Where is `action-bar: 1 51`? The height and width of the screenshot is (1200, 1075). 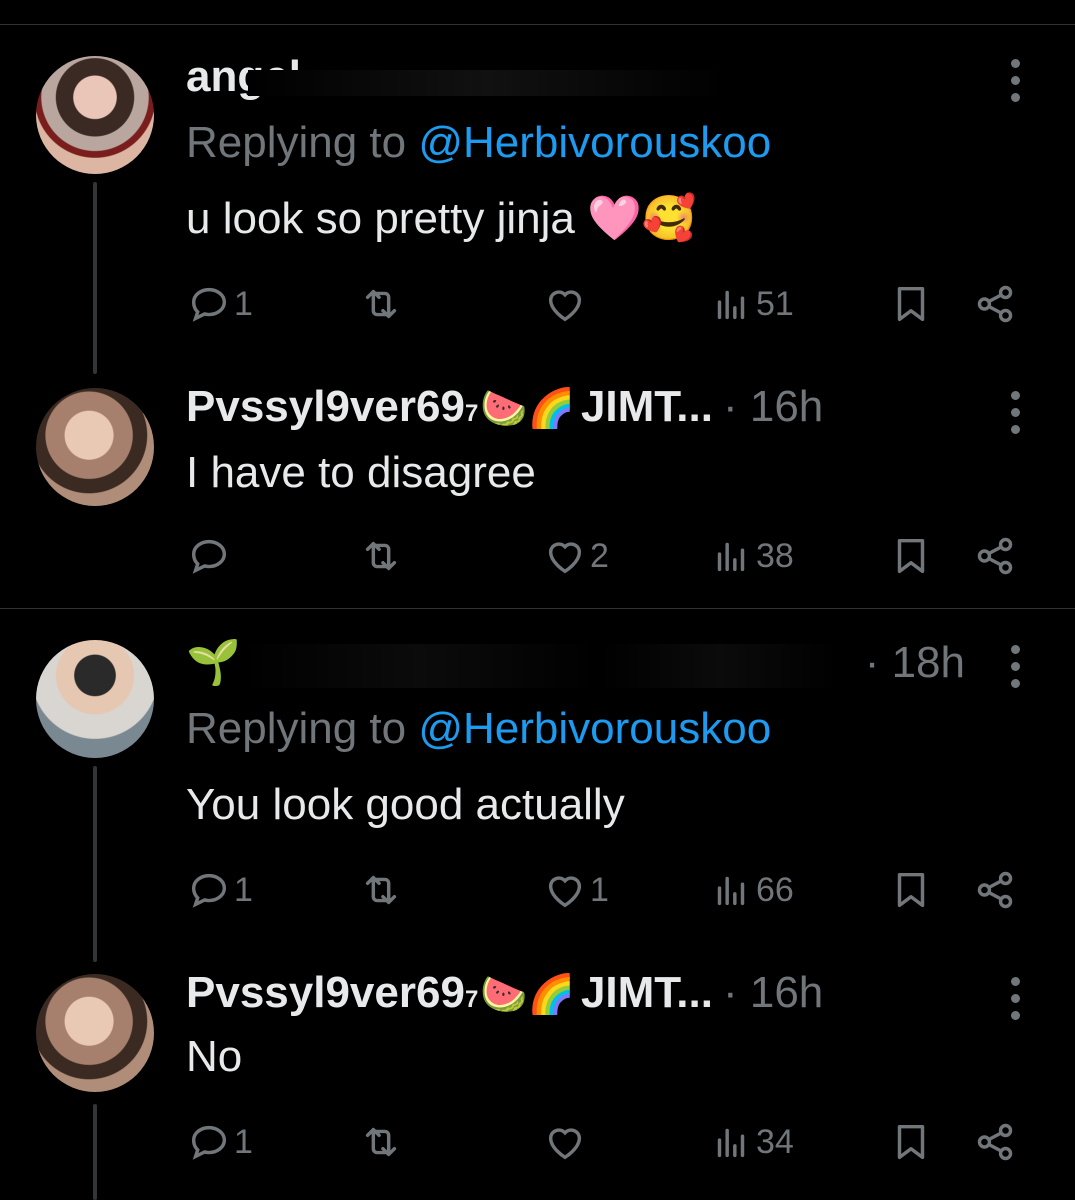
action-bar: 1 51 is located at coordinates (609, 304).